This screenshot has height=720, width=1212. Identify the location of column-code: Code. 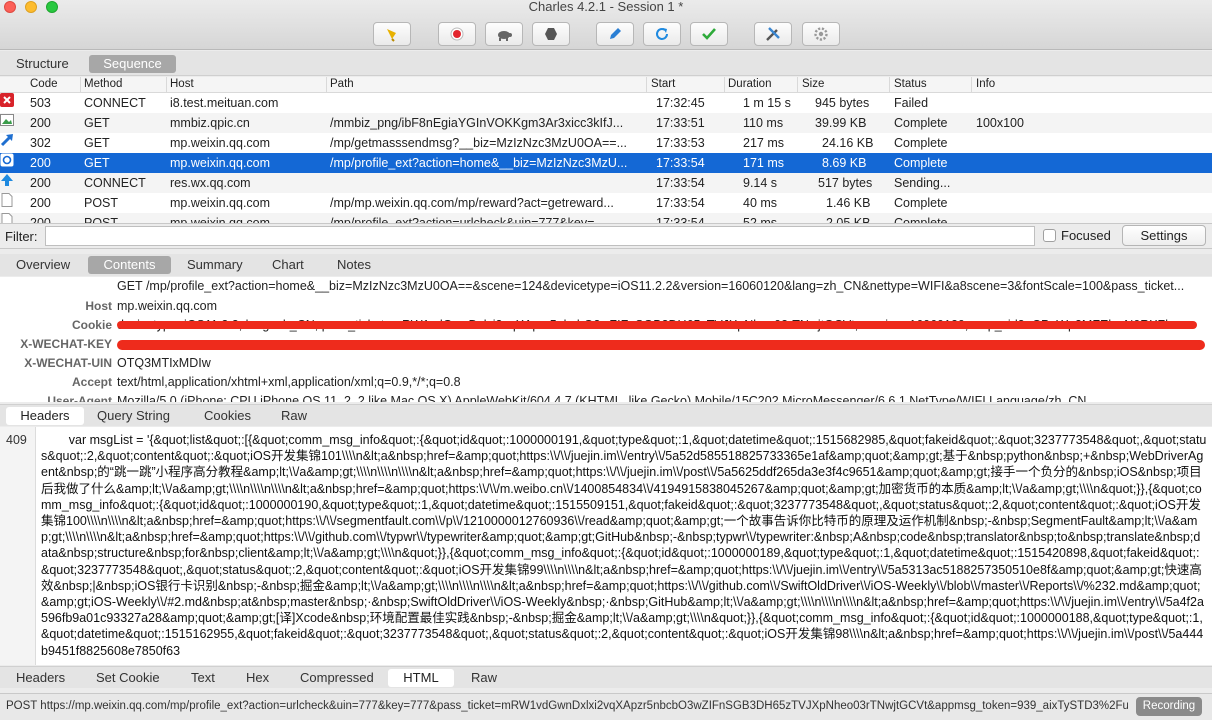
(44, 84).